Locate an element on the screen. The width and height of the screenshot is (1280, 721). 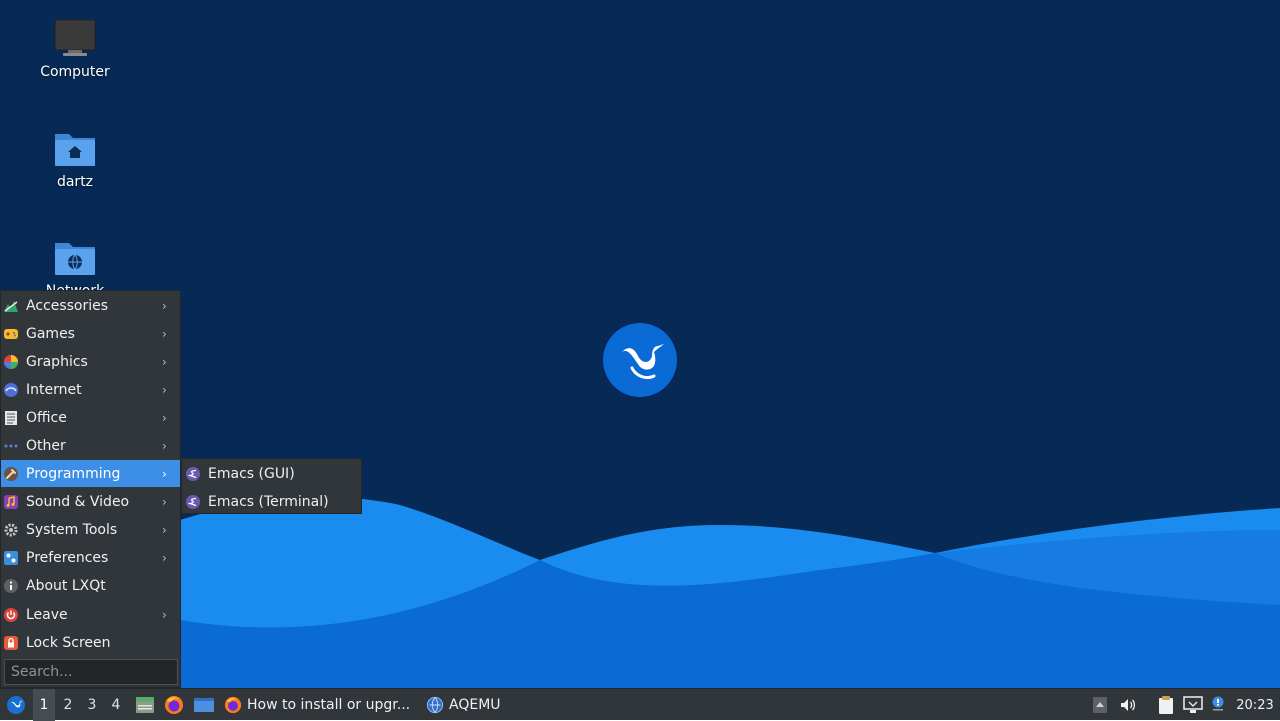
games-icon is located at coordinates (11, 333).